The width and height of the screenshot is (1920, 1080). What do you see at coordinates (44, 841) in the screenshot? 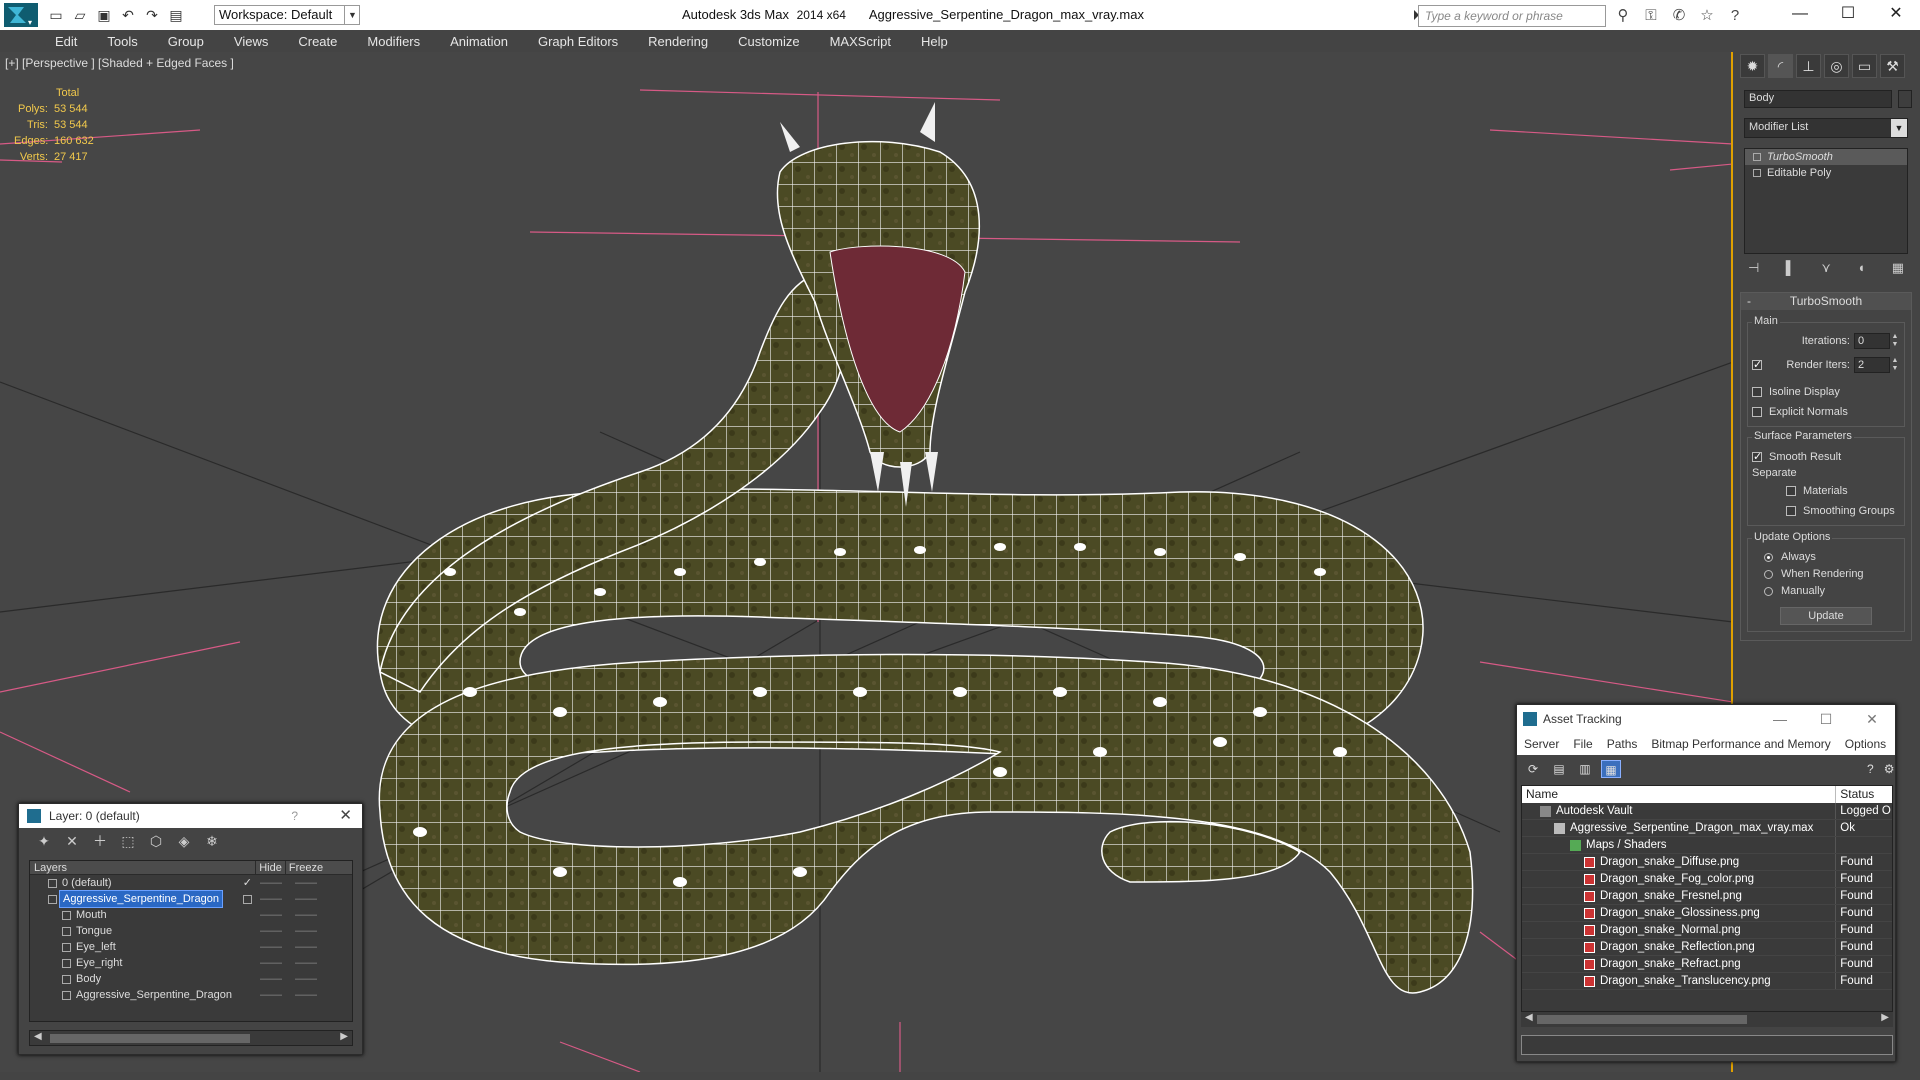
I see `create-layer-icon: ✦` at bounding box center [44, 841].